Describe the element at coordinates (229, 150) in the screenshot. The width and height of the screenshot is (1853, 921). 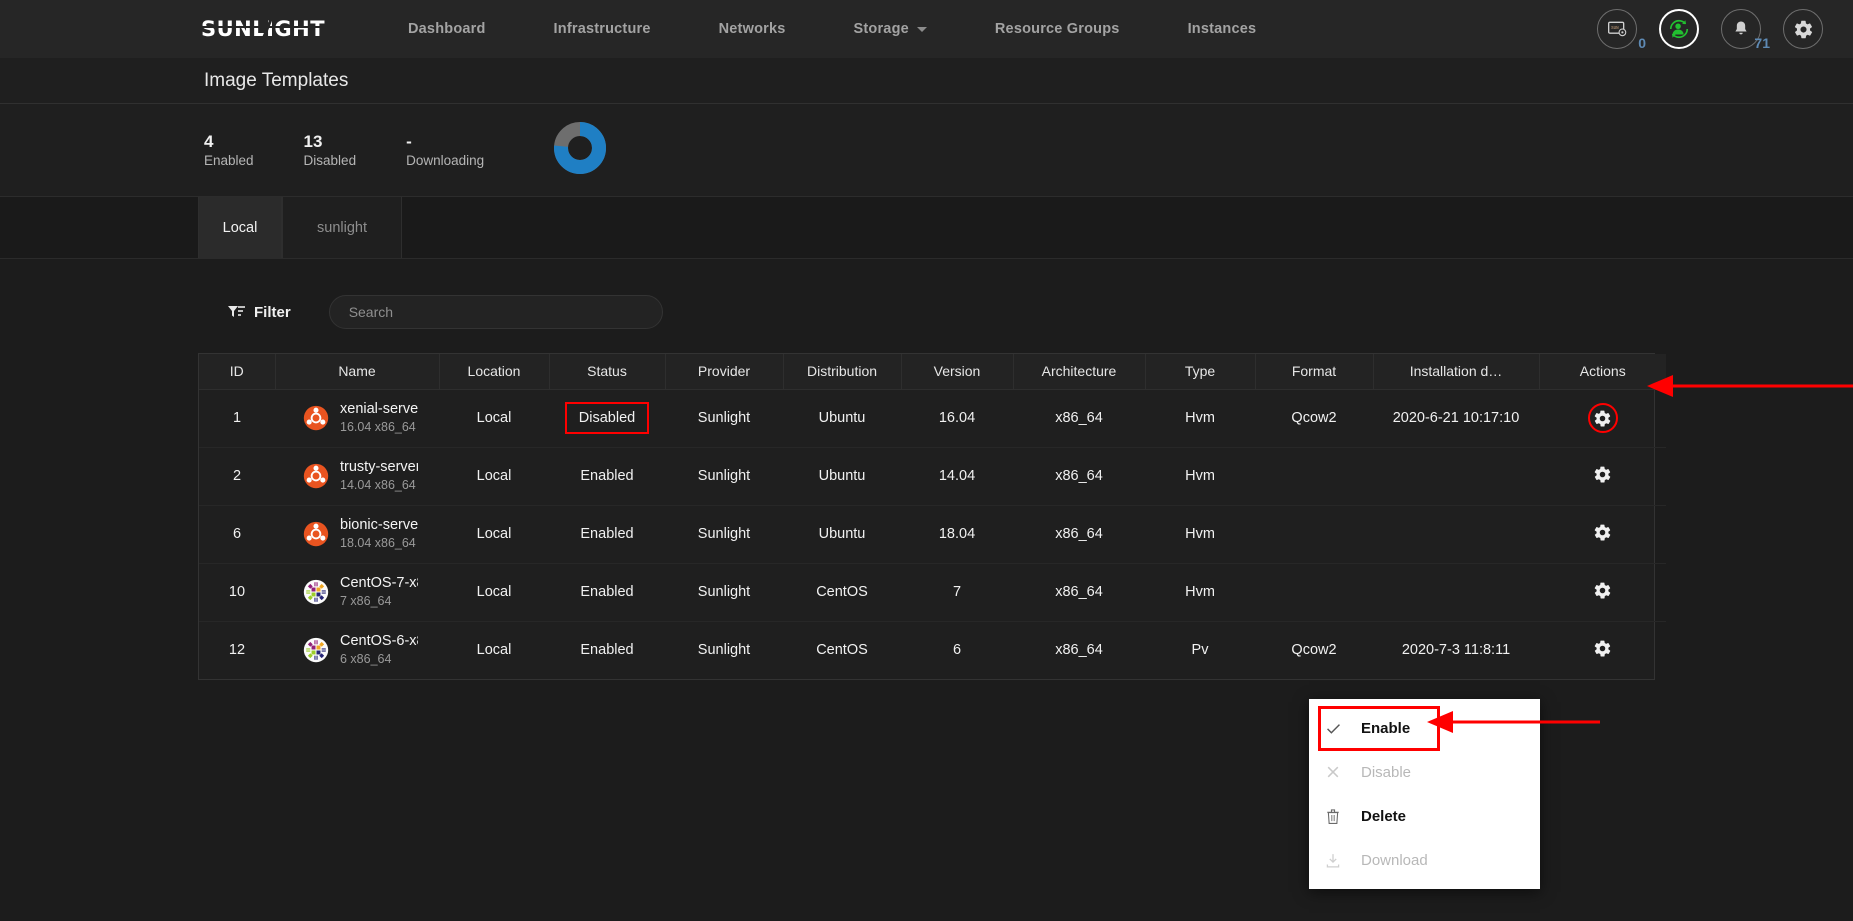
I see `stat-enabled: 4 Enabled` at that location.